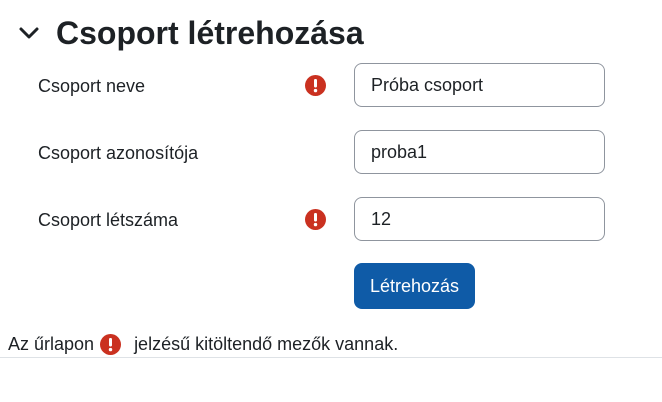 The height and width of the screenshot is (402, 662). What do you see at coordinates (210, 33) in the screenshot?
I see `section-title: Csoport létrehozása` at bounding box center [210, 33].